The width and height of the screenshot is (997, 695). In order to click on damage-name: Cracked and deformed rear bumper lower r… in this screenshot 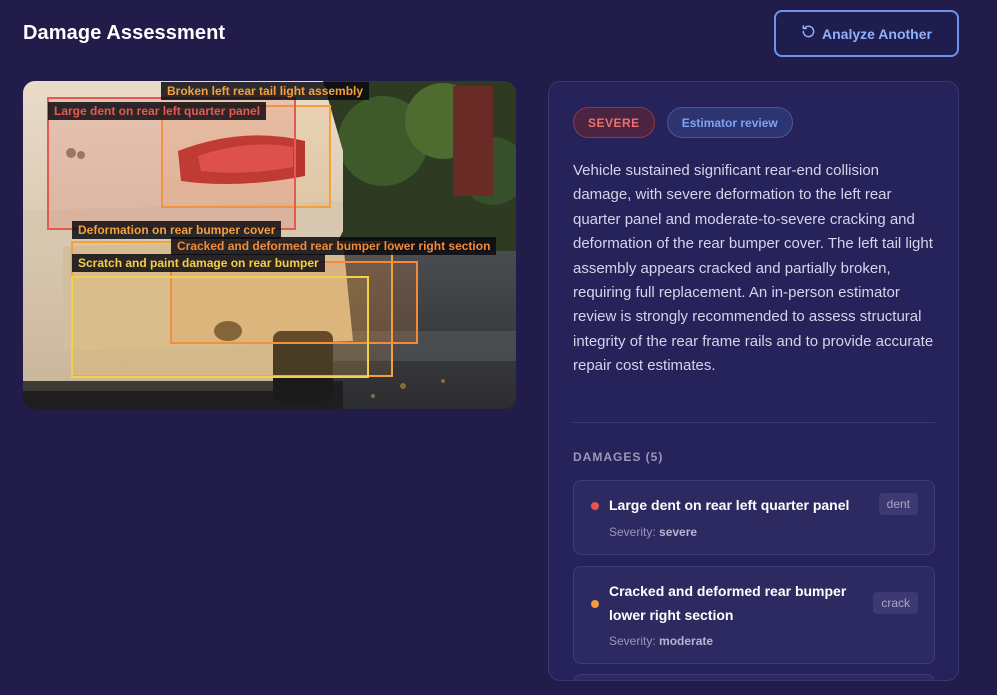, I will do `click(728, 603)`.